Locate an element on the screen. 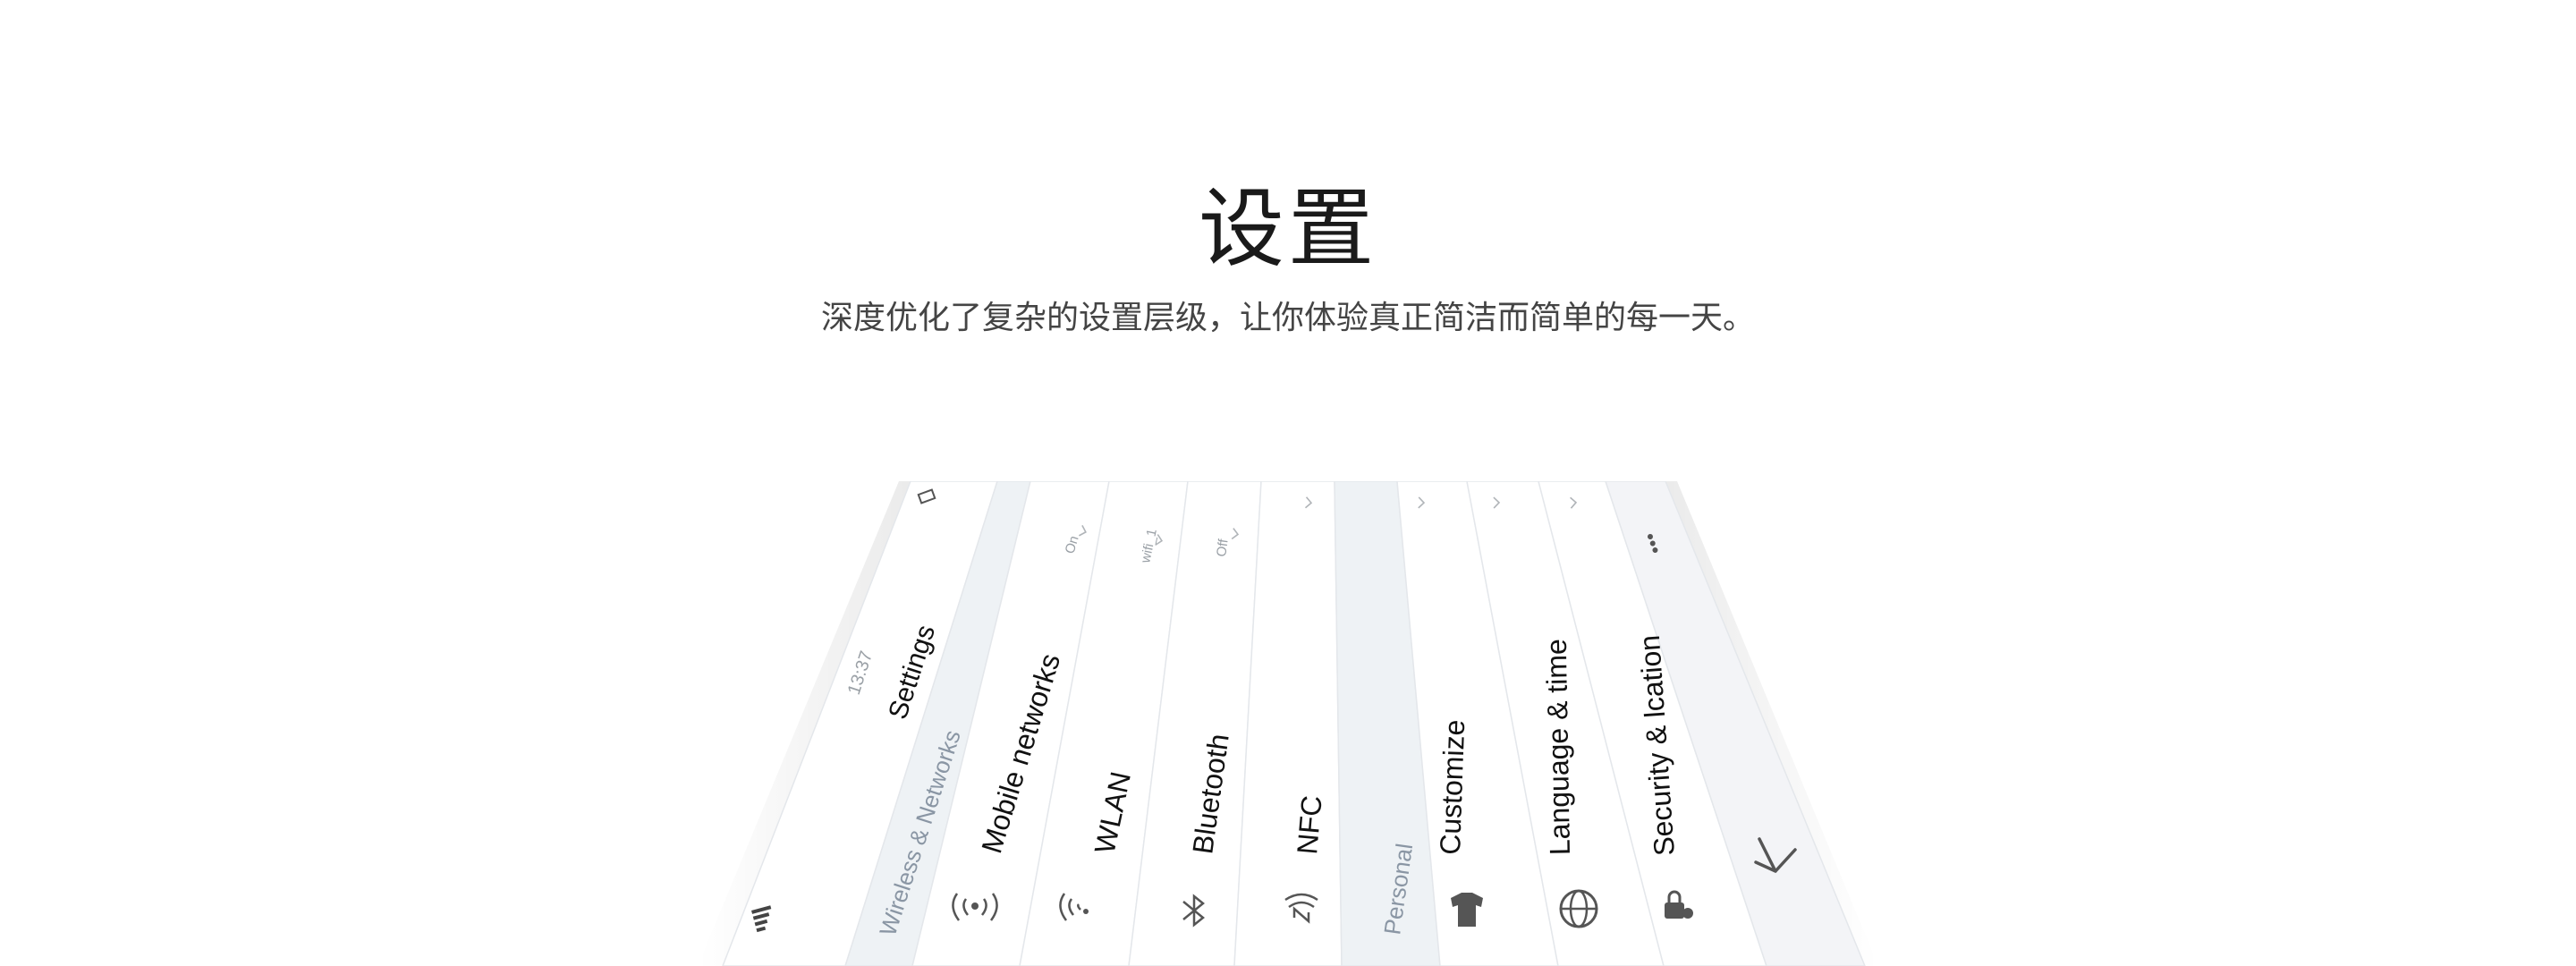 Image resolution: width=2576 pixels, height=966 pixels. row-label-nfc: NFC is located at coordinates (1309, 825).